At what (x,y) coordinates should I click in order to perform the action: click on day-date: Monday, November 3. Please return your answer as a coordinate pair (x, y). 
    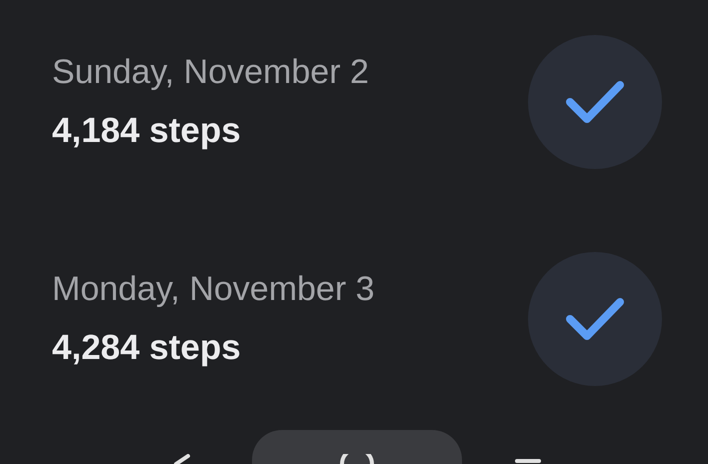
    Looking at the image, I should click on (213, 289).